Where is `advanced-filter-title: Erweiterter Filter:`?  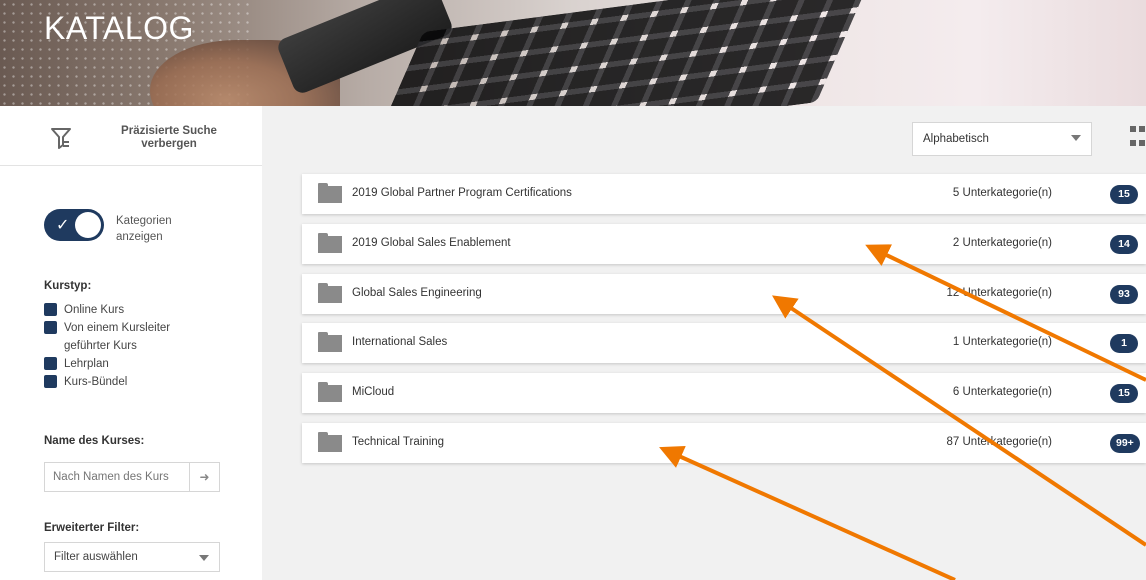 advanced-filter-title: Erweiterter Filter: is located at coordinates (92, 528).